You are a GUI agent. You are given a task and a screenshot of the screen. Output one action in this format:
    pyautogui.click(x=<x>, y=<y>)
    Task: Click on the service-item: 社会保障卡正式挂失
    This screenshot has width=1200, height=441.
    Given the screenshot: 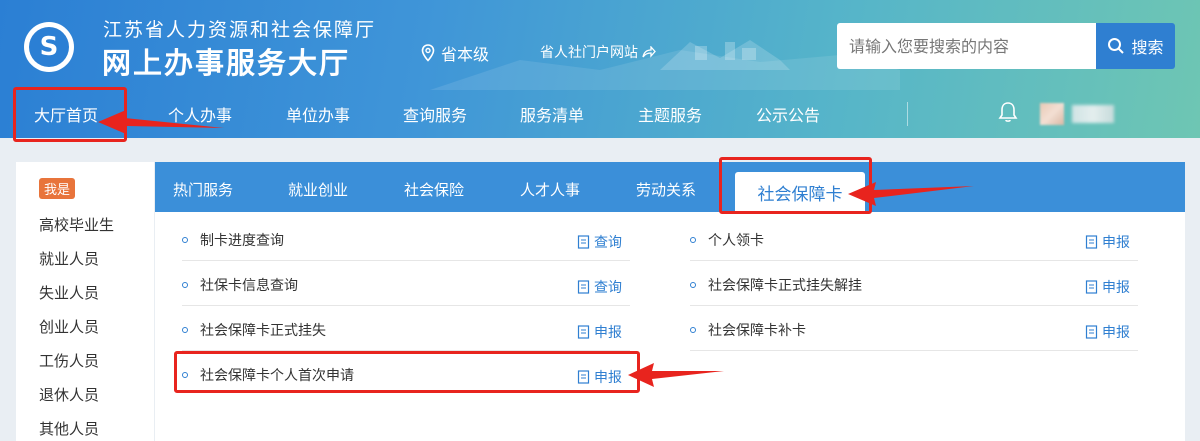 What is the action you would take?
    pyautogui.click(x=254, y=330)
    